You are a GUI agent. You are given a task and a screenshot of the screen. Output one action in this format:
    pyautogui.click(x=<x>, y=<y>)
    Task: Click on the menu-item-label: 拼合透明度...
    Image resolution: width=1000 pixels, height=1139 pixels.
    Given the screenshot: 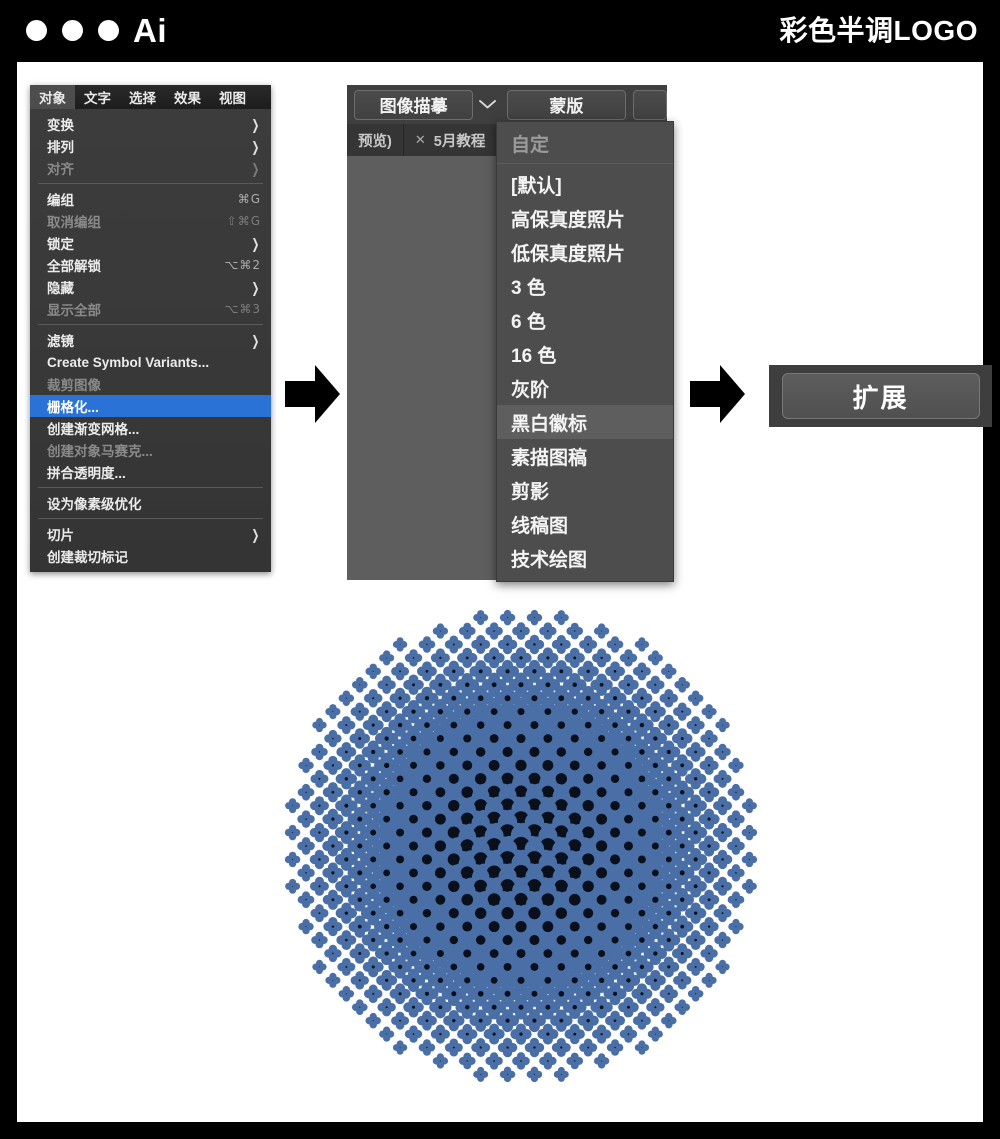 What is the action you would take?
    pyautogui.click(x=86, y=473)
    